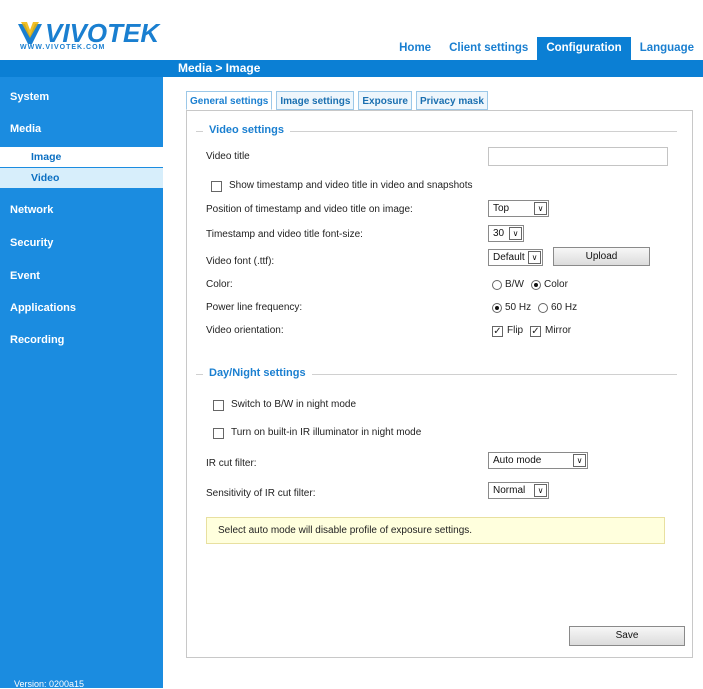  Describe the element at coordinates (509, 490) in the screenshot. I see `sensitivity-select-value: Normal` at that location.